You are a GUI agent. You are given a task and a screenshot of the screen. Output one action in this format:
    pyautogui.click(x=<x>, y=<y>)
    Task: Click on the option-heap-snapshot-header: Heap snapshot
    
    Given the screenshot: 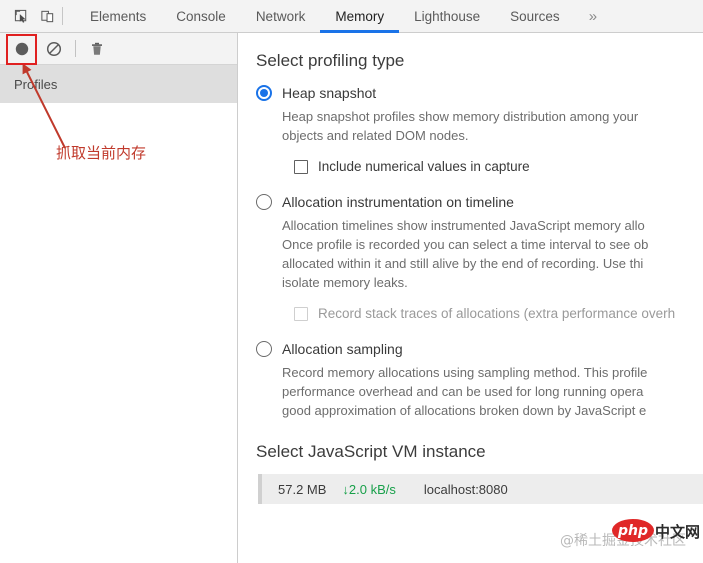 What is the action you would take?
    pyautogui.click(x=479, y=93)
    